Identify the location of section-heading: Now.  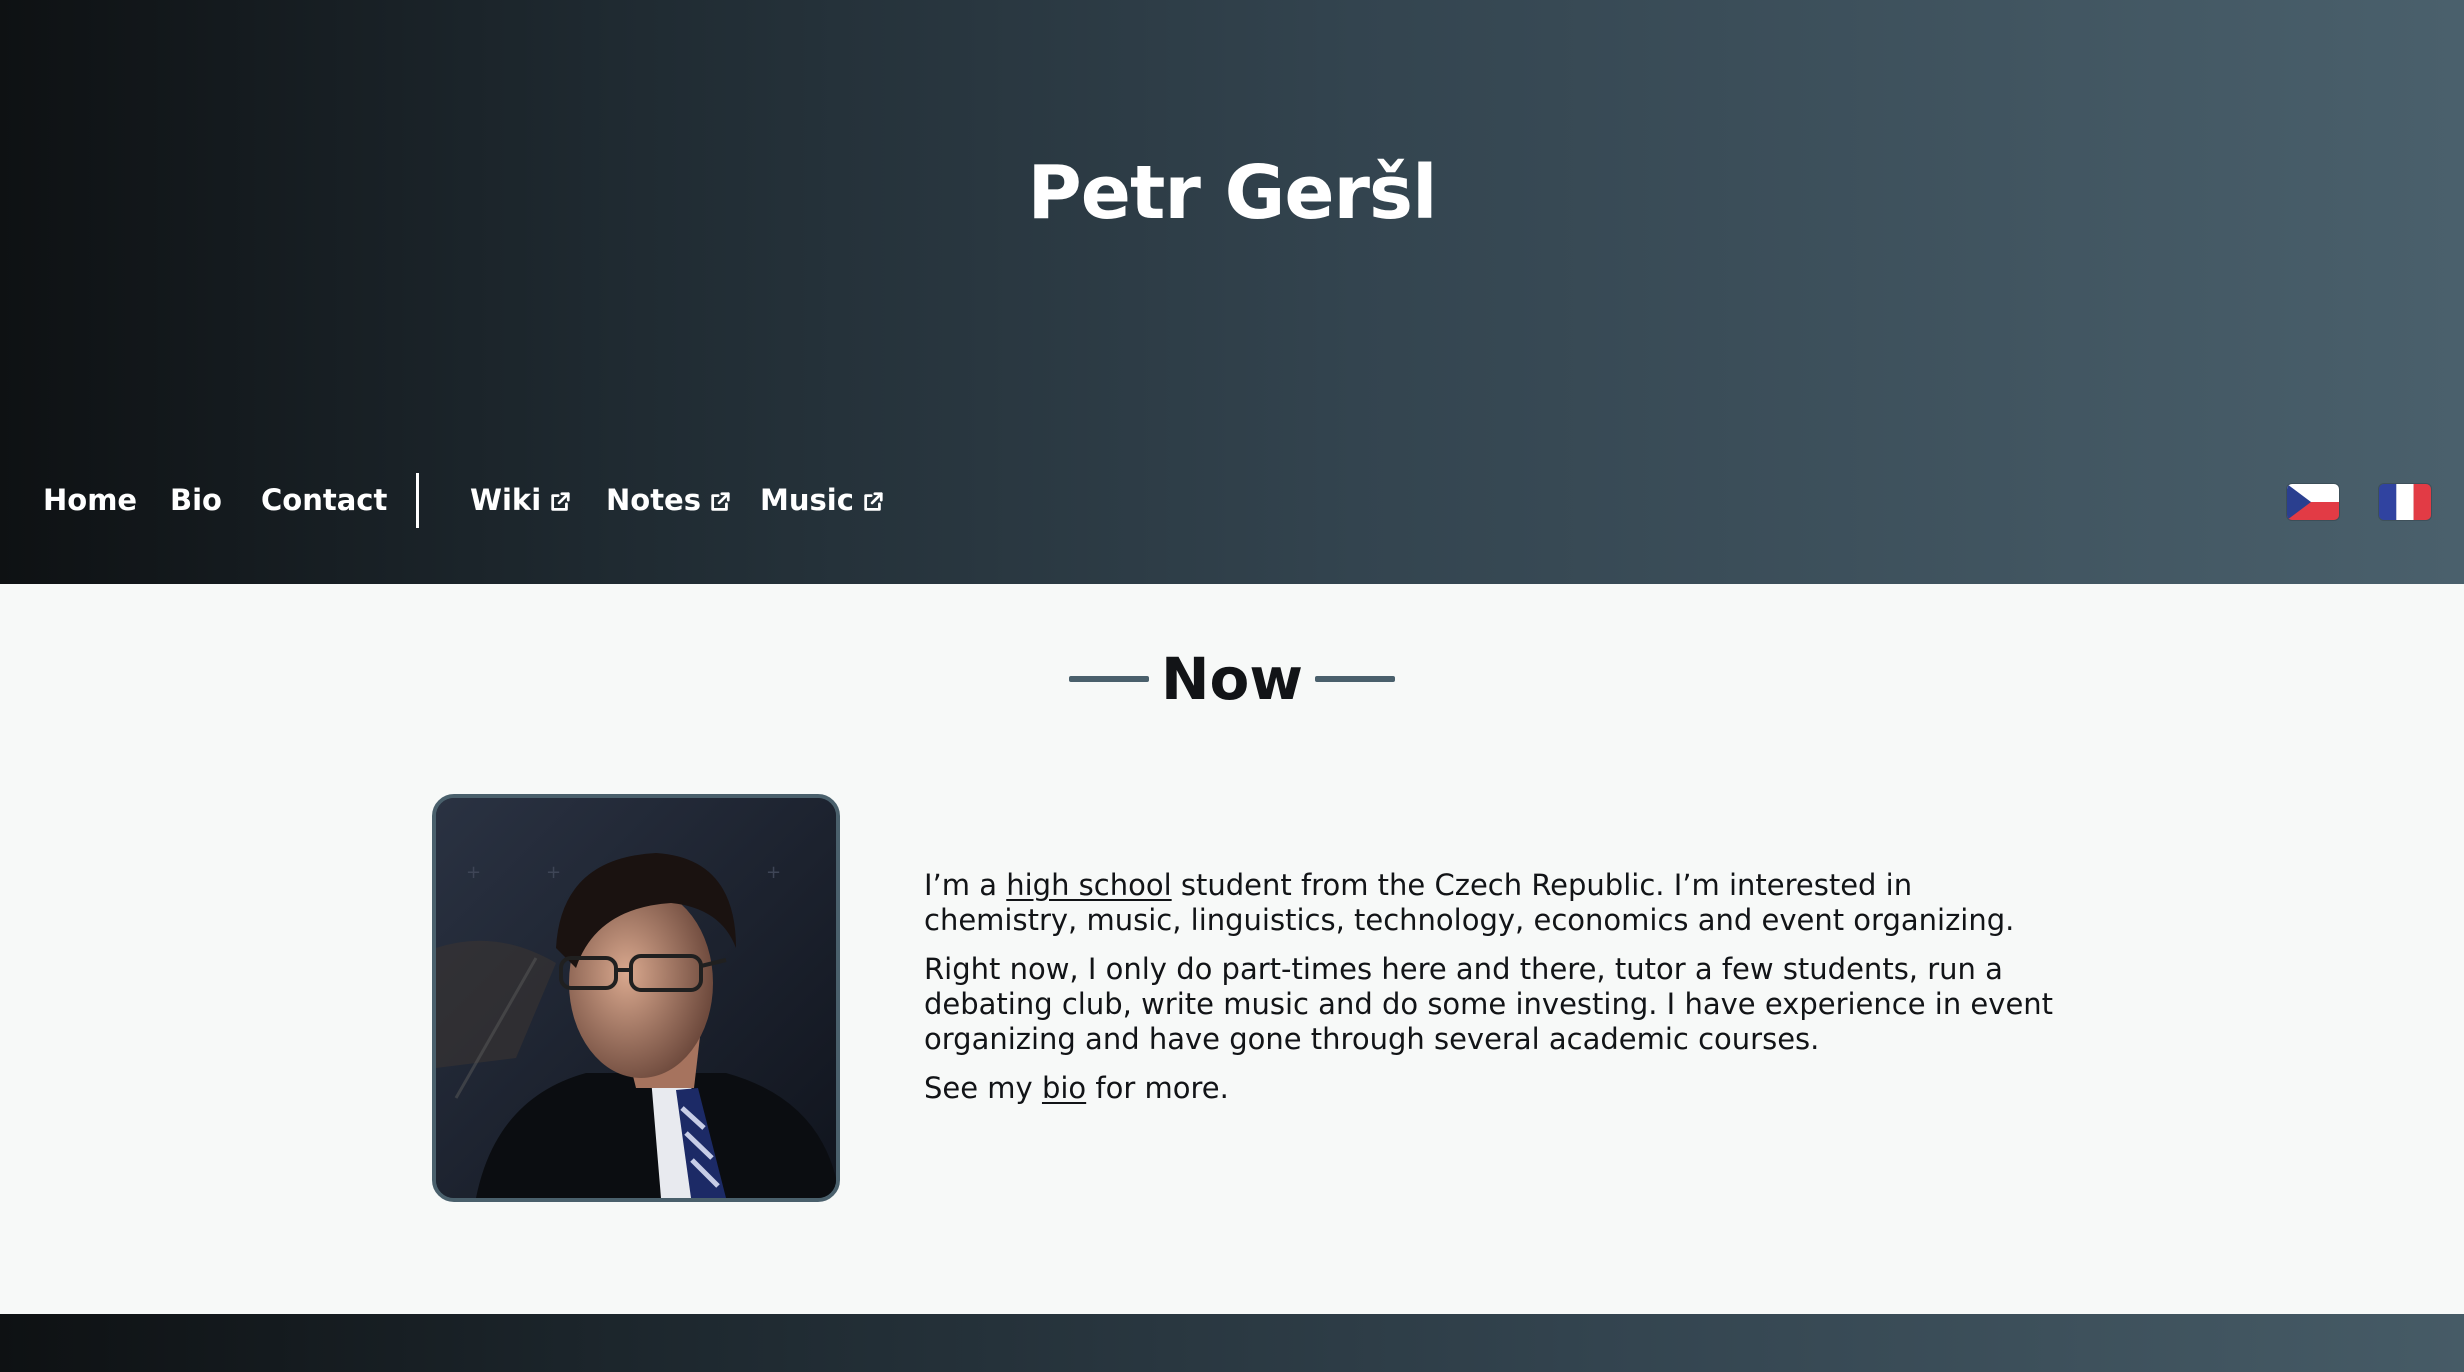
(1232, 679).